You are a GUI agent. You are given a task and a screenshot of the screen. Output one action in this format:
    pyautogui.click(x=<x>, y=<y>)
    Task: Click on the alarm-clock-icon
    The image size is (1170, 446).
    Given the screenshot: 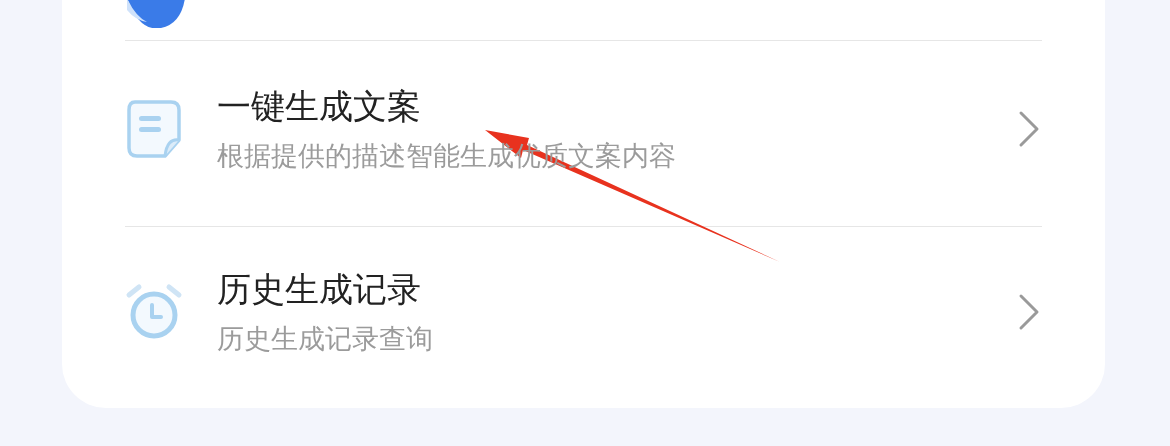 What is the action you would take?
    pyautogui.click(x=154, y=311)
    